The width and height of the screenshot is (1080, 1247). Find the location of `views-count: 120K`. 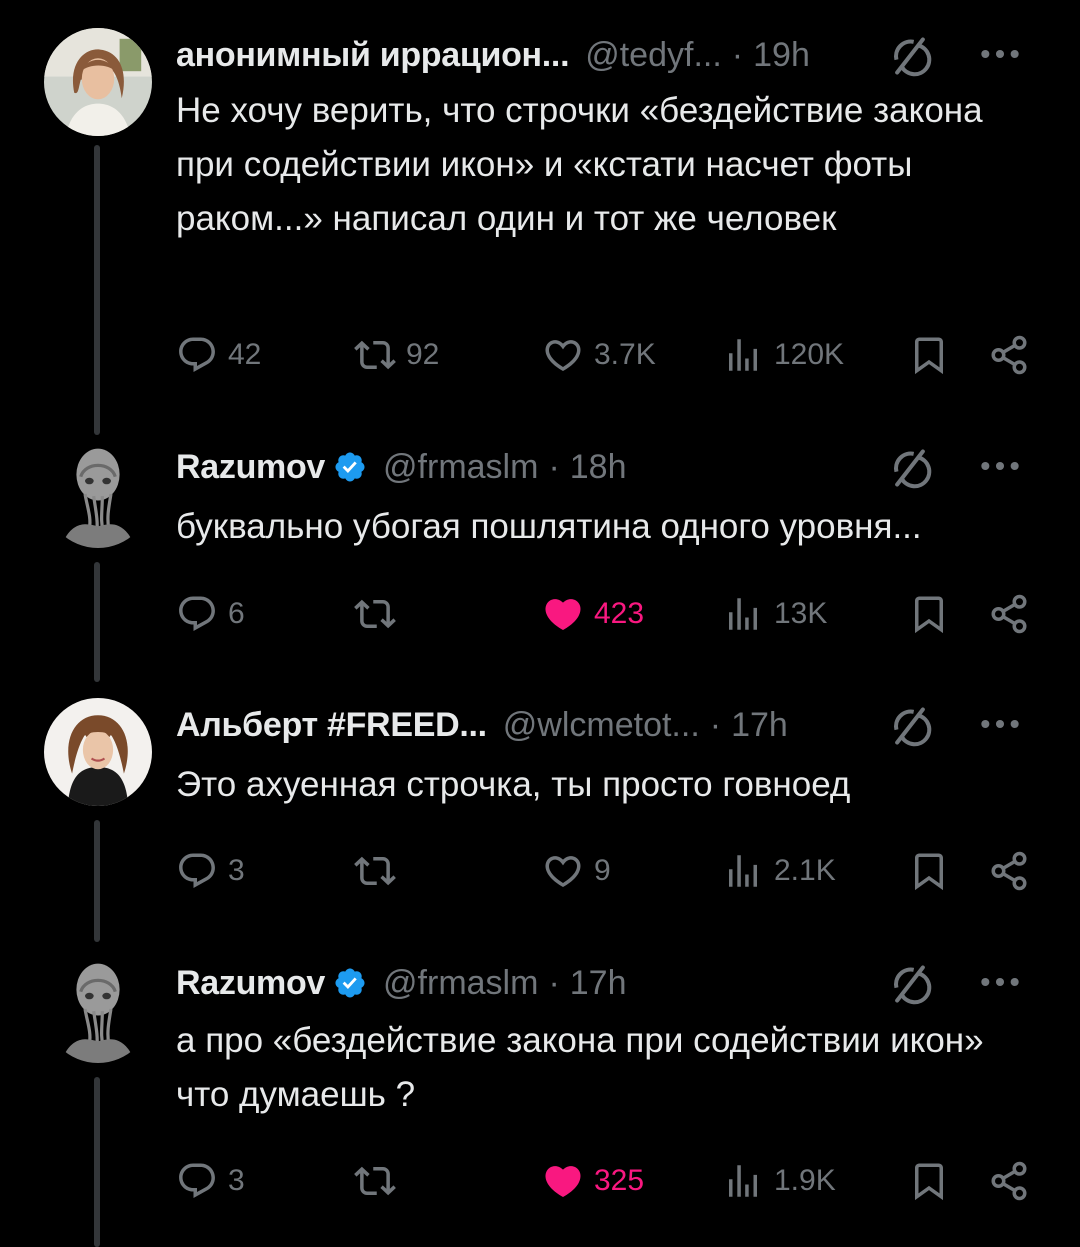

views-count: 120K is located at coordinates (809, 354).